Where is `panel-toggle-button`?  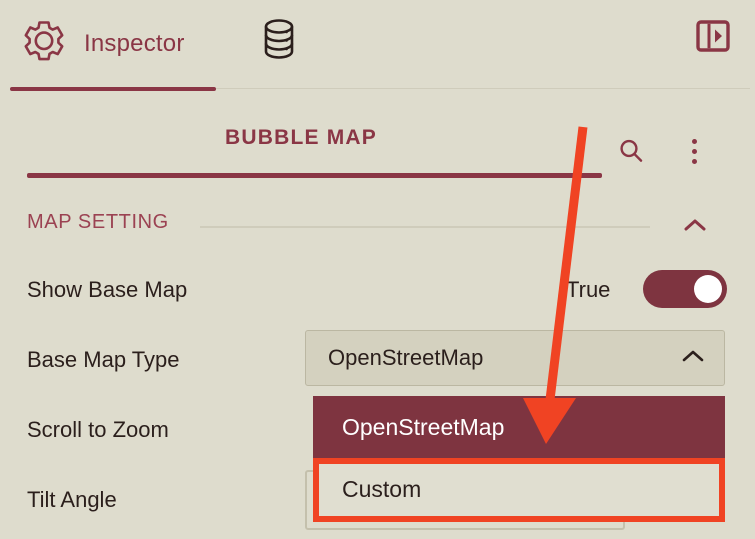
panel-toggle-button is located at coordinates (713, 36).